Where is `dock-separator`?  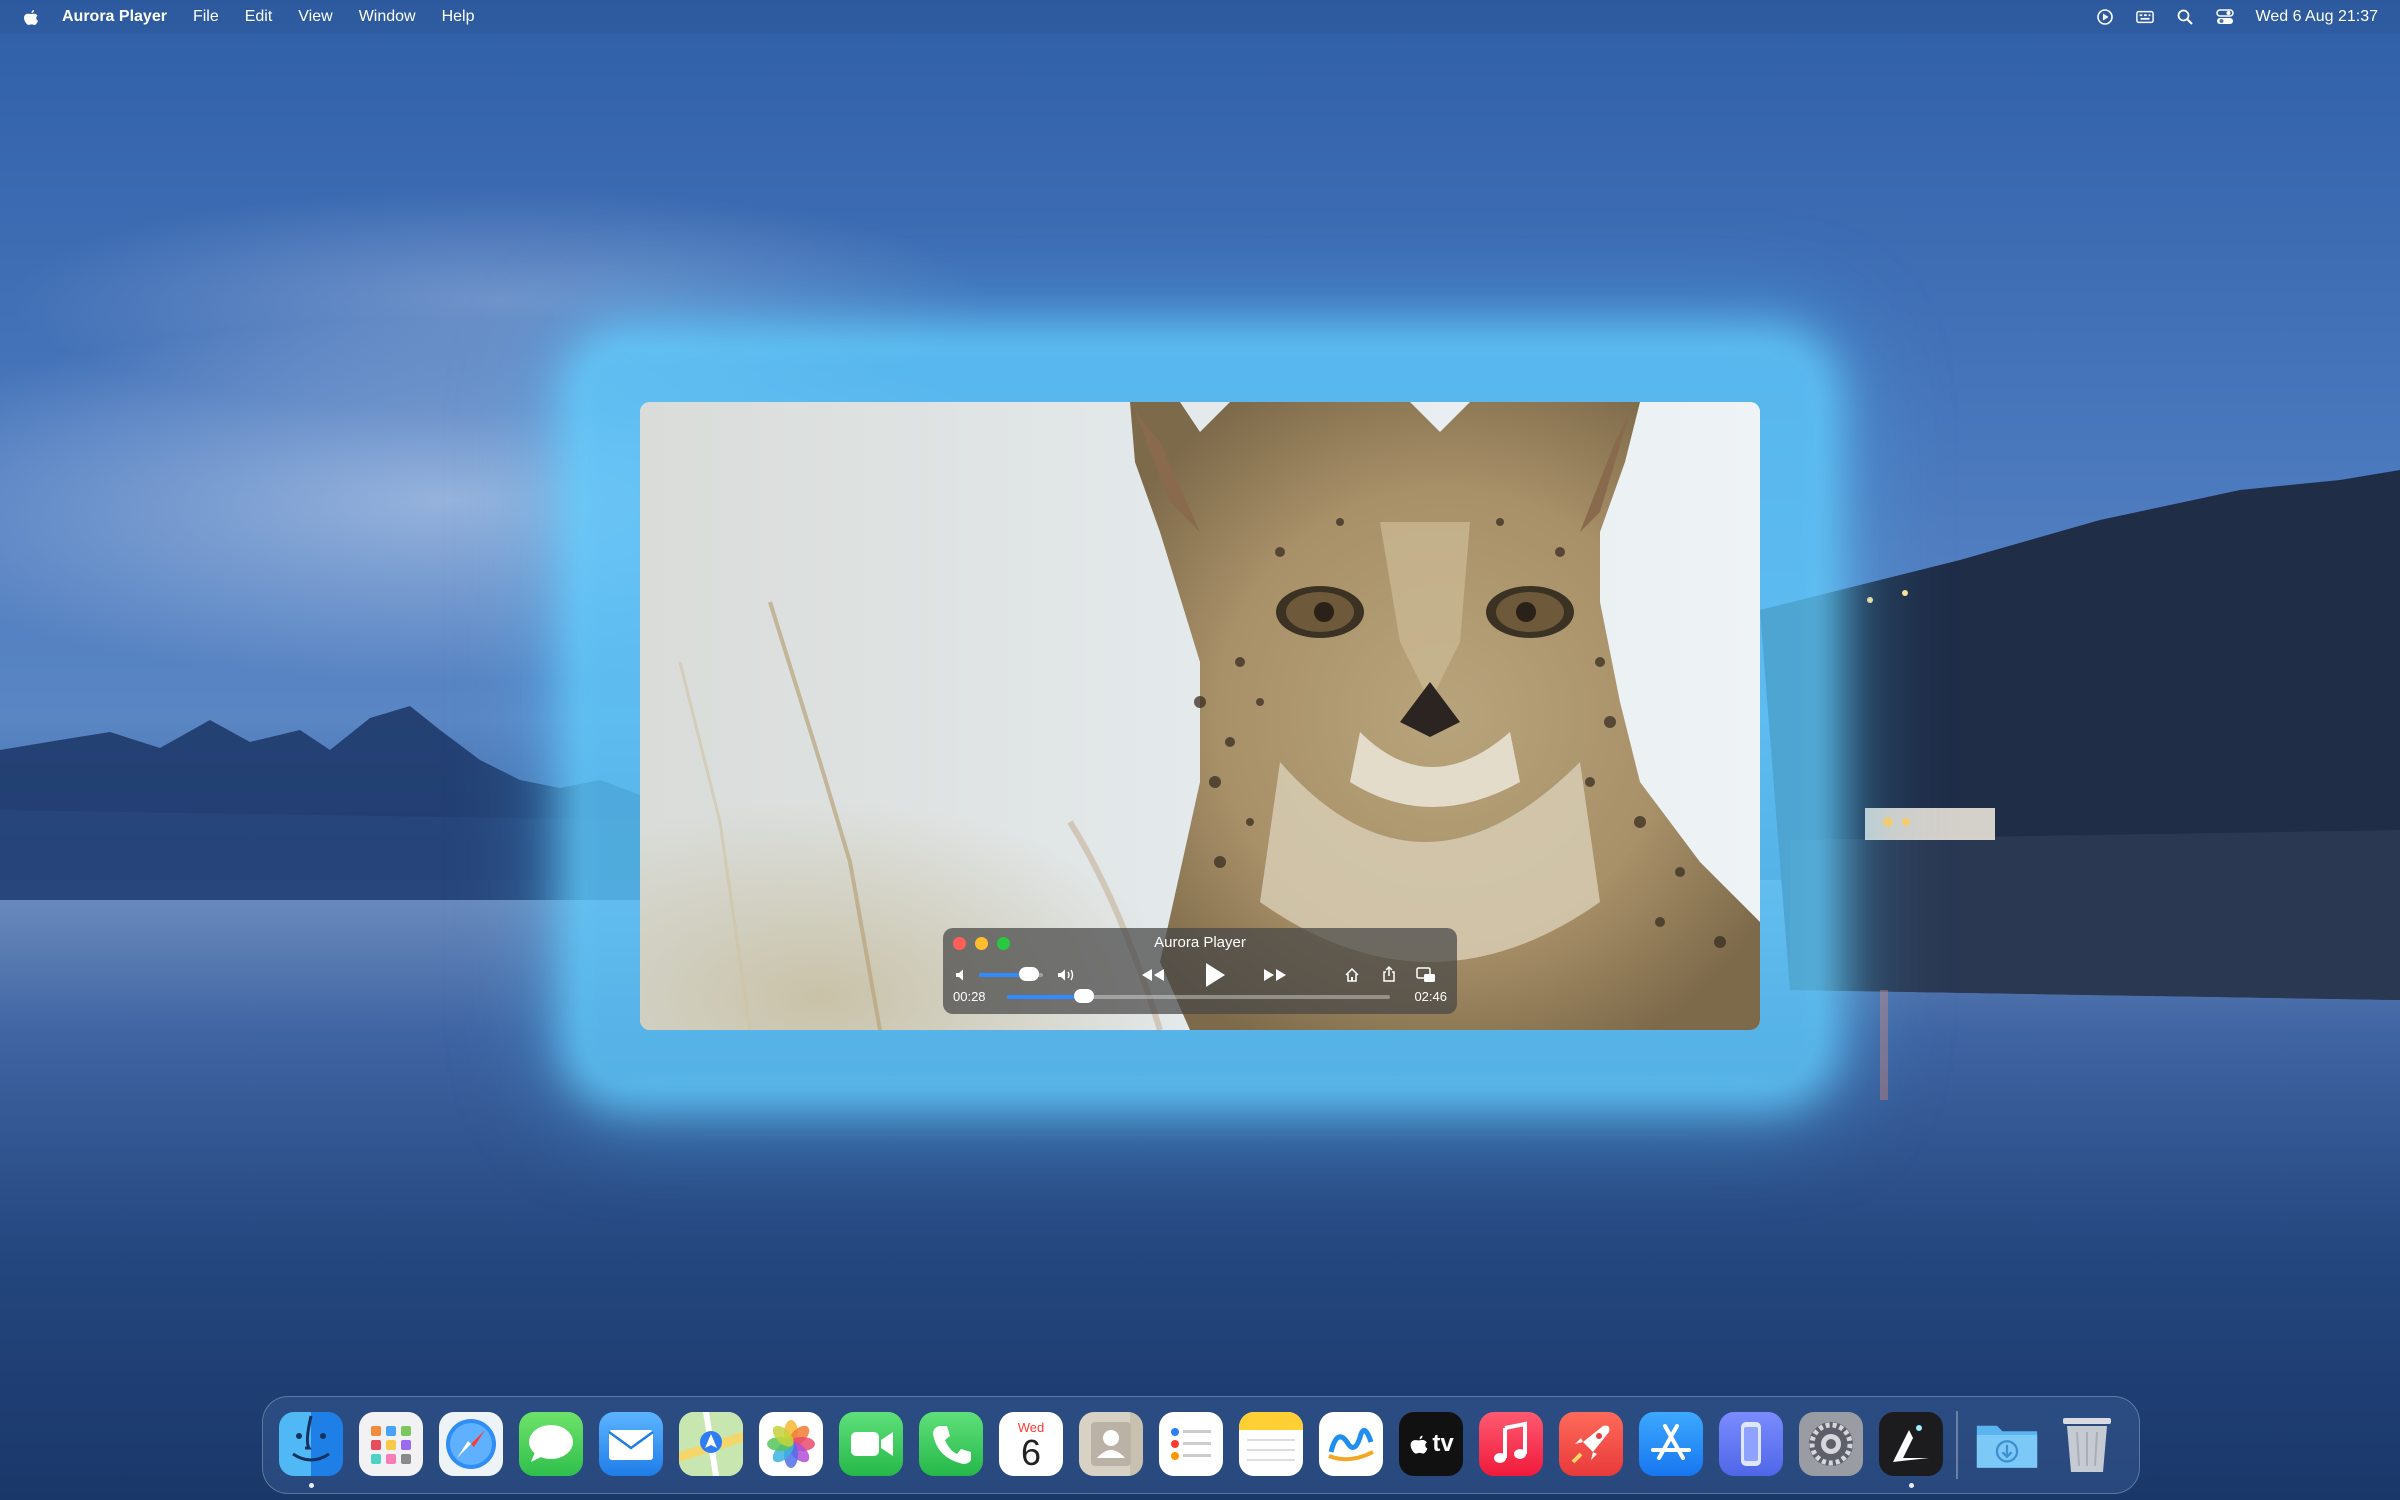 dock-separator is located at coordinates (1957, 1445).